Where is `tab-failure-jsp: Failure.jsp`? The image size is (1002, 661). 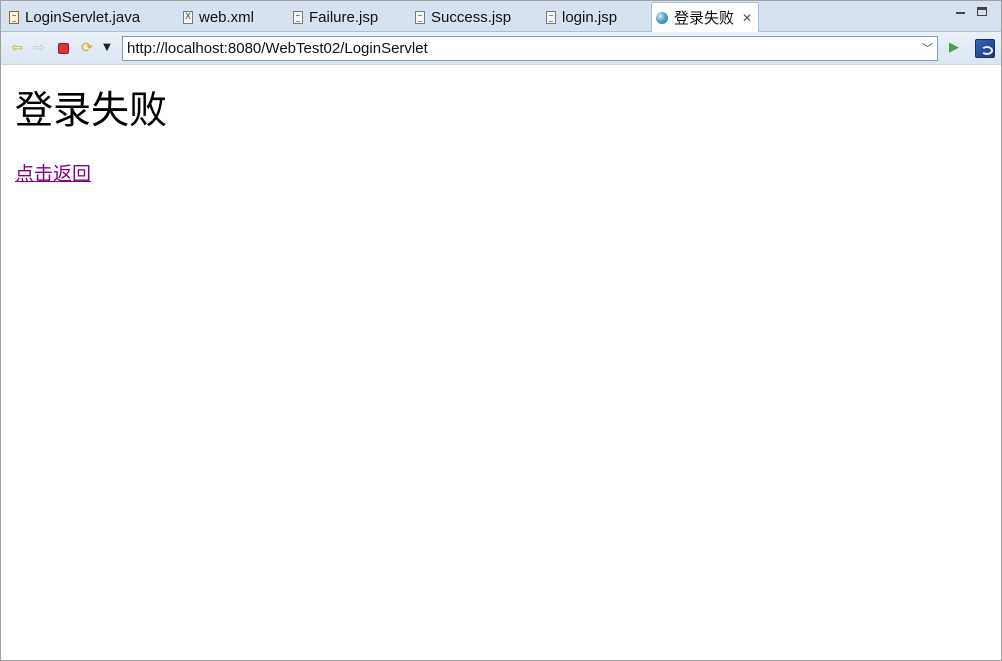
tab-failure-jsp: Failure.jsp is located at coordinates (336, 17).